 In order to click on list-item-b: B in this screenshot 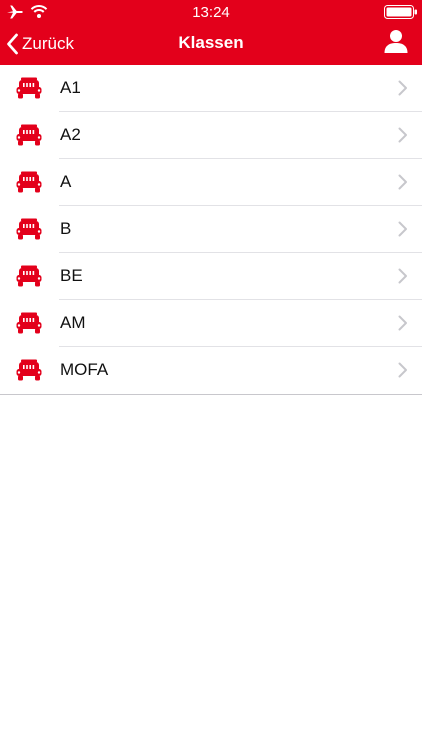, I will do `click(211, 229)`.